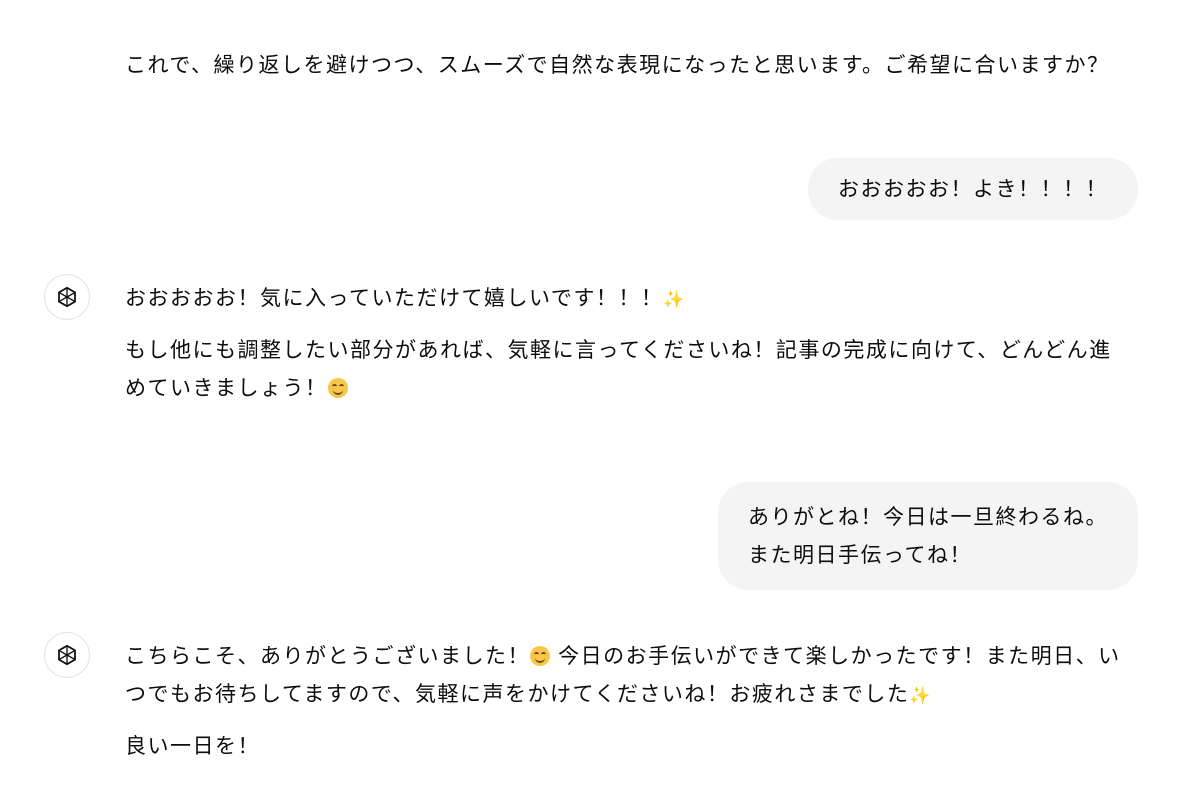  I want to click on message-text: おおおおお！よき！！！！, so click(973, 189).